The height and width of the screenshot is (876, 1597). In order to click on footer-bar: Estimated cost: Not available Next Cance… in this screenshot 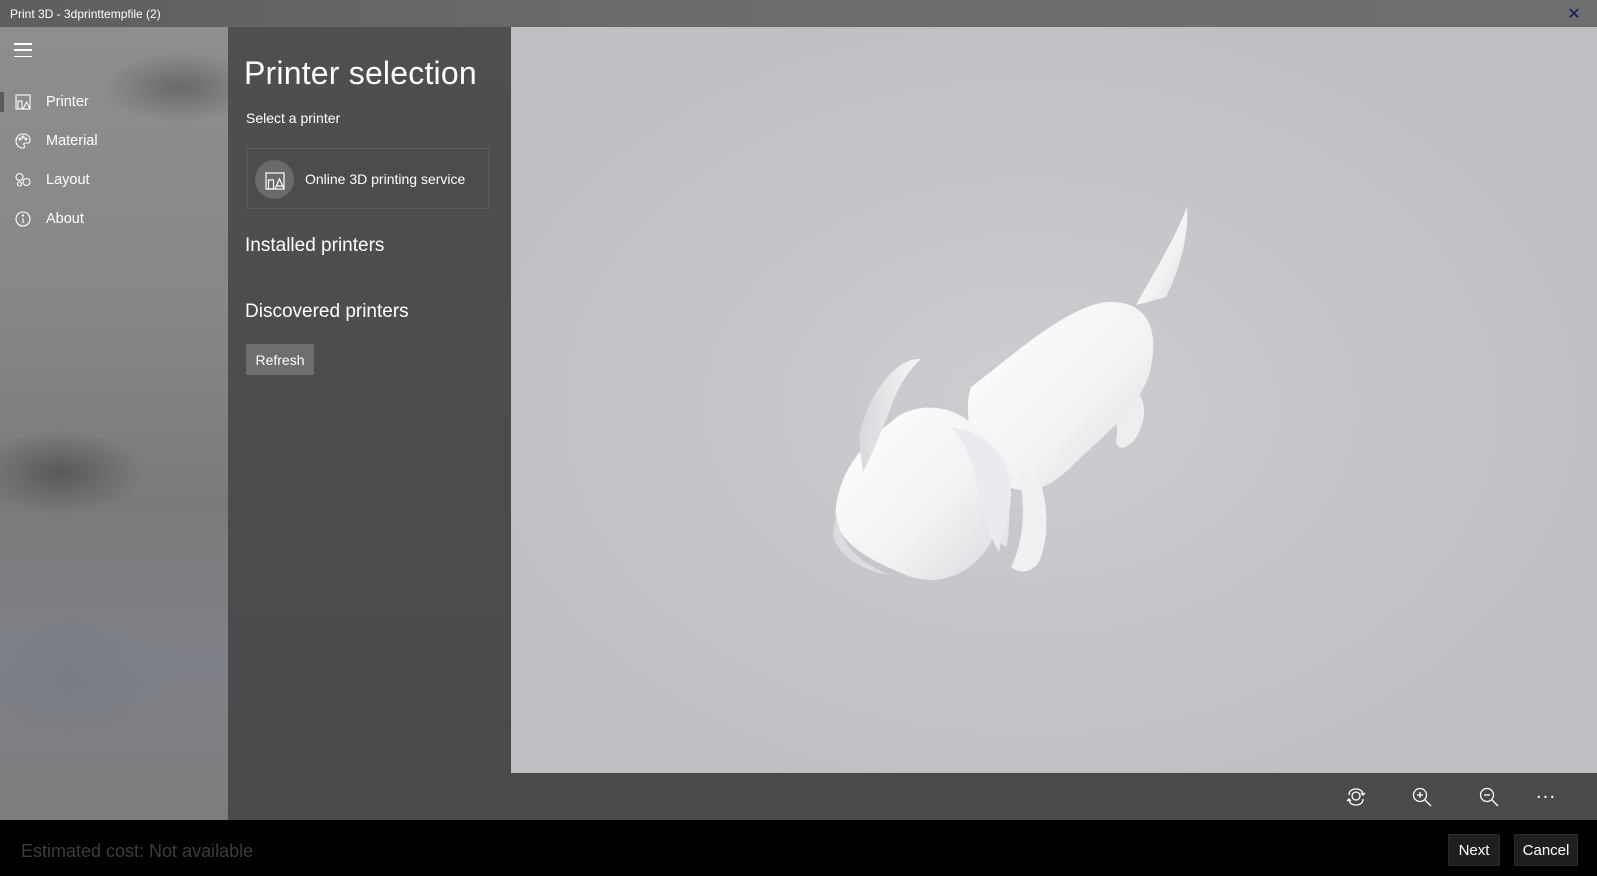, I will do `click(798, 848)`.